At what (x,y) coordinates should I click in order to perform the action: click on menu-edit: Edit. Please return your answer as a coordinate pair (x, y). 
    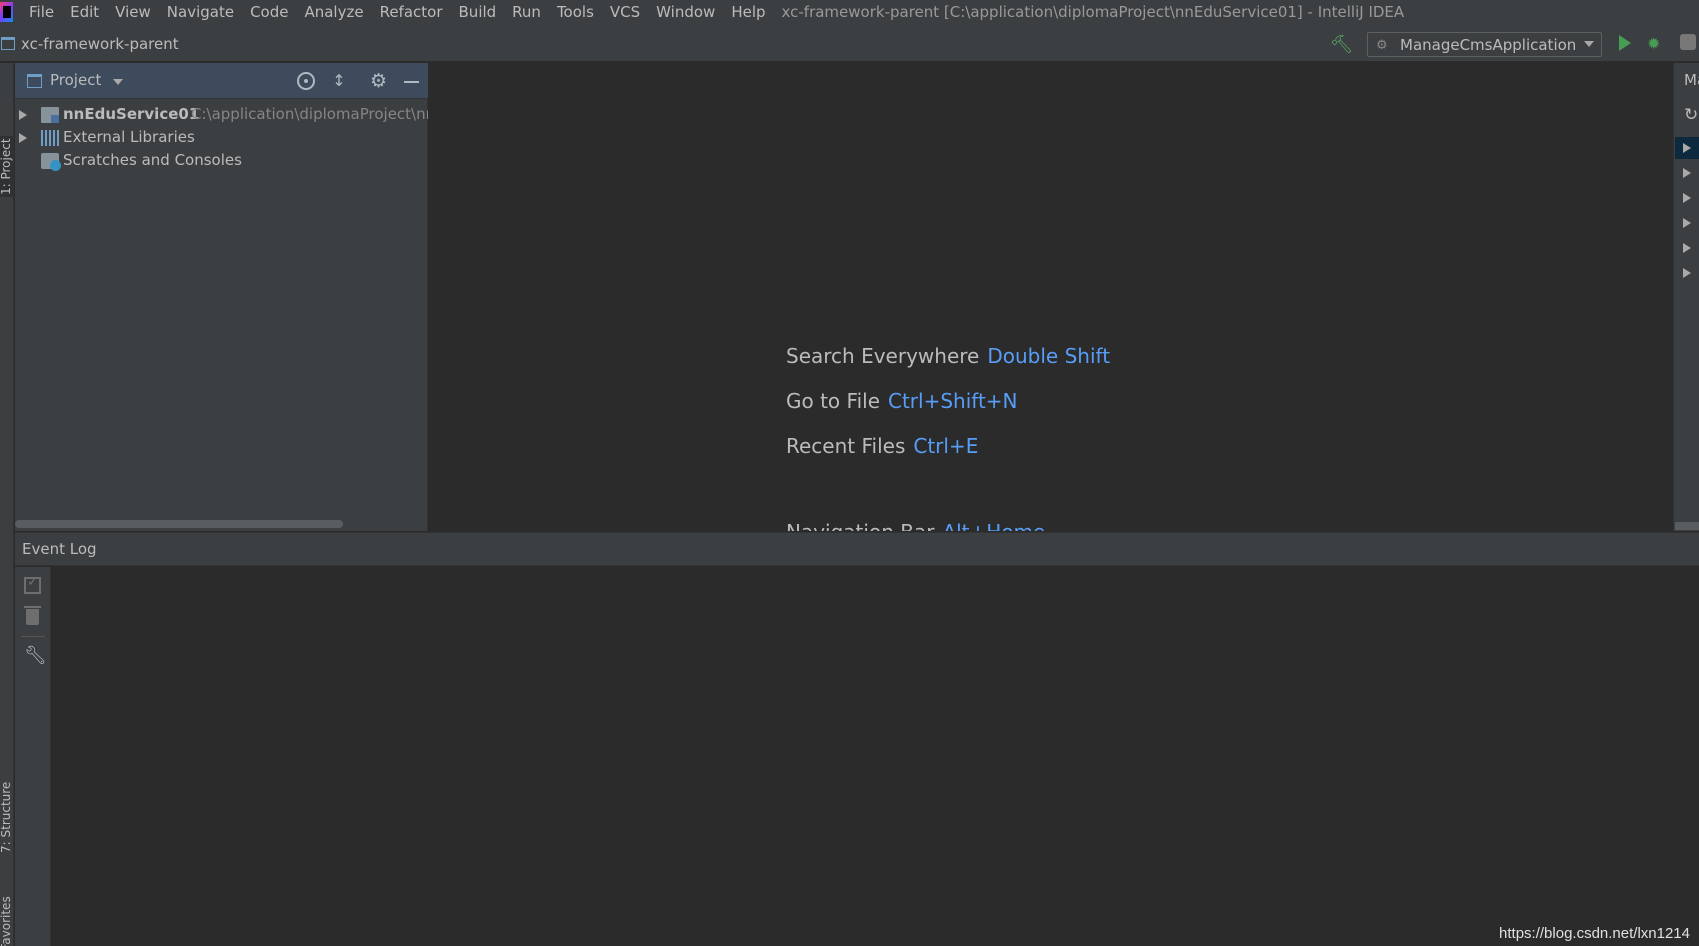
    Looking at the image, I should click on (84, 12).